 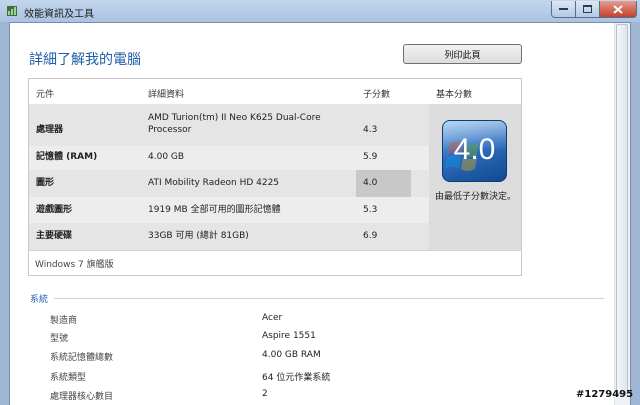 What do you see at coordinates (198, 236) in the screenshot?
I see `row-details: 33GB 可用 (總計 81GB)` at bounding box center [198, 236].